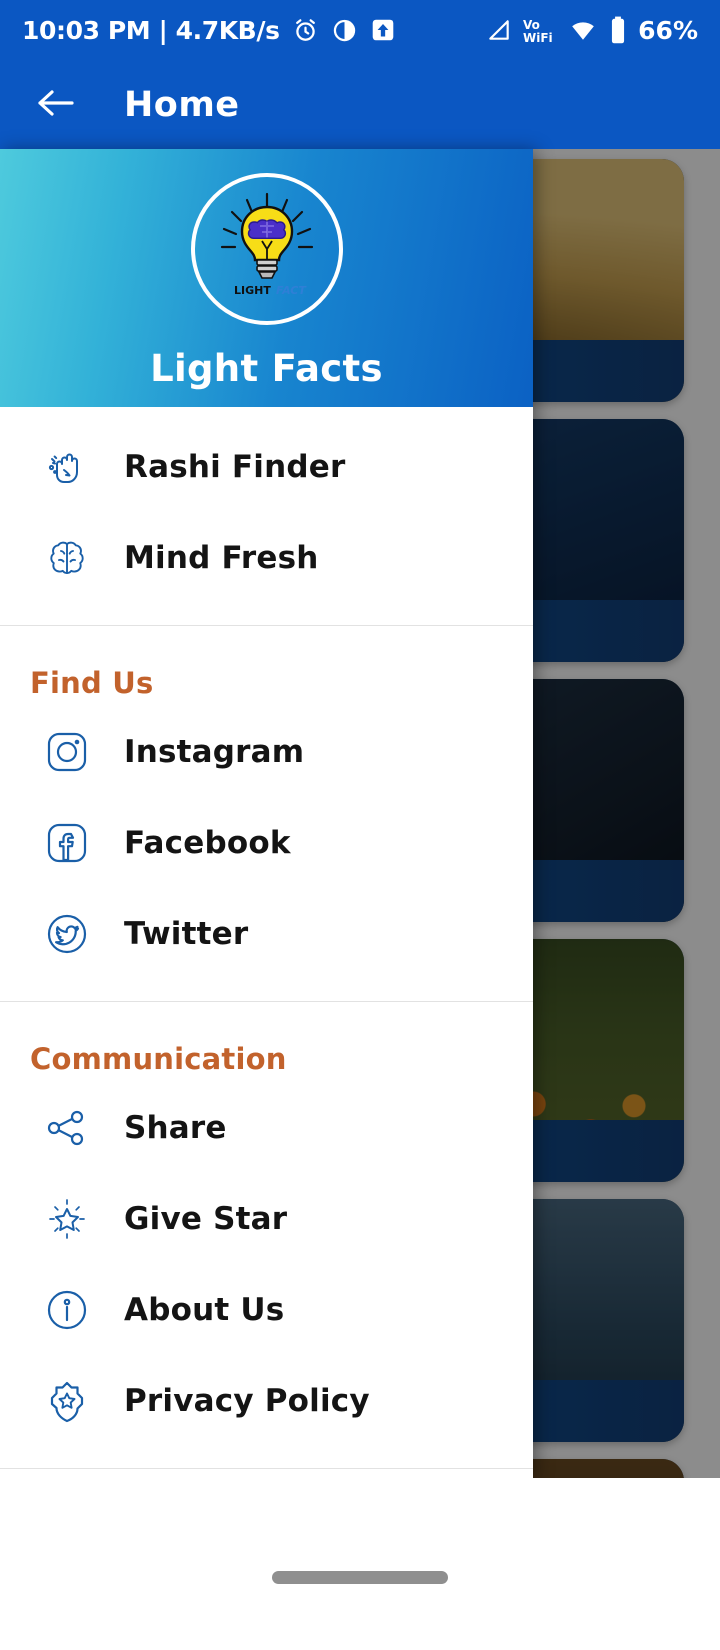 The height and width of the screenshot is (1650, 720). I want to click on app-name-label: Light Facts, so click(266, 368).